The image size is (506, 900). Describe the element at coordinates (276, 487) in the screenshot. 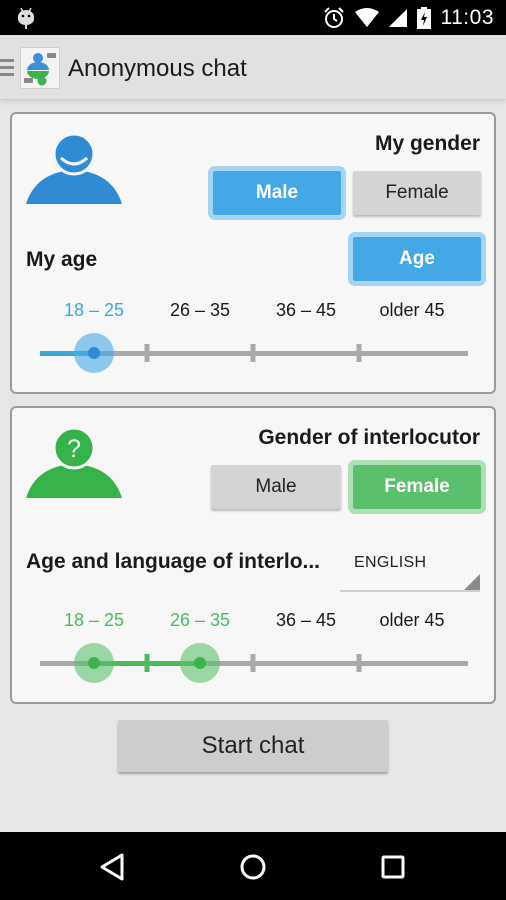

I see `interlocutor-male-button: Male` at that location.